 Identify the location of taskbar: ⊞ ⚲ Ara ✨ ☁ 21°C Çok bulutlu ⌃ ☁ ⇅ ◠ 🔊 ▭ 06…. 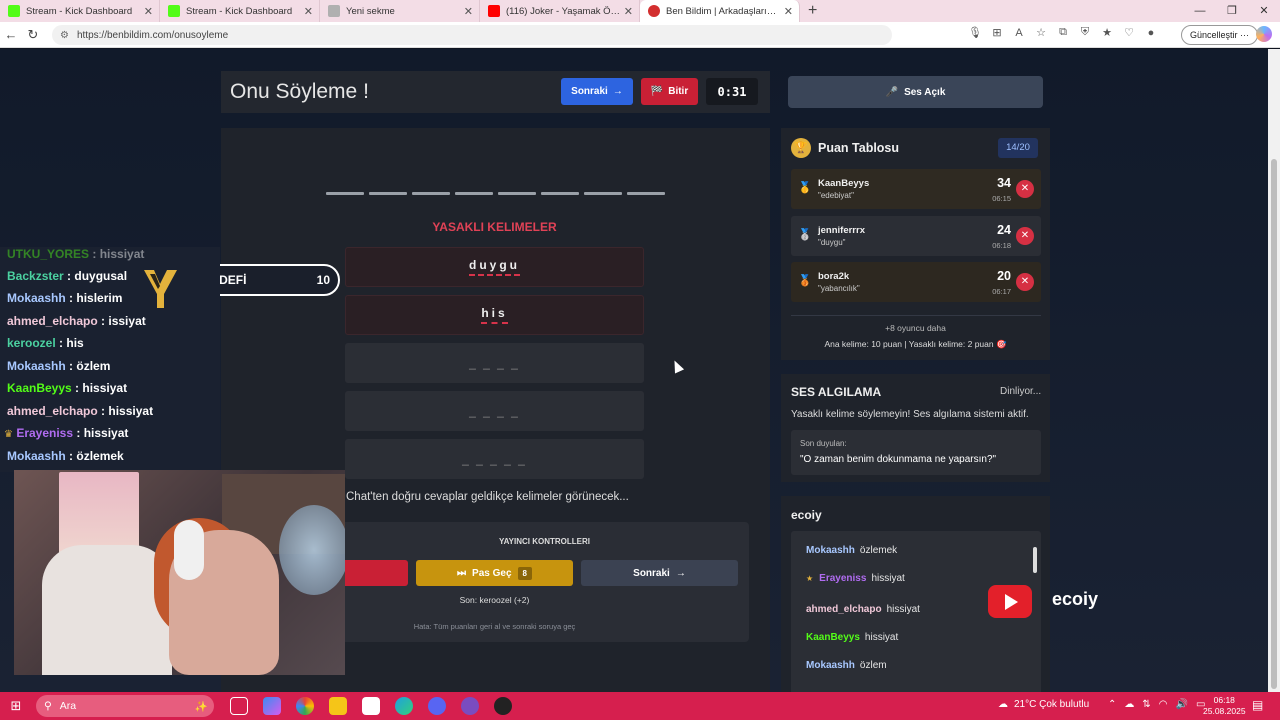
(640, 706).